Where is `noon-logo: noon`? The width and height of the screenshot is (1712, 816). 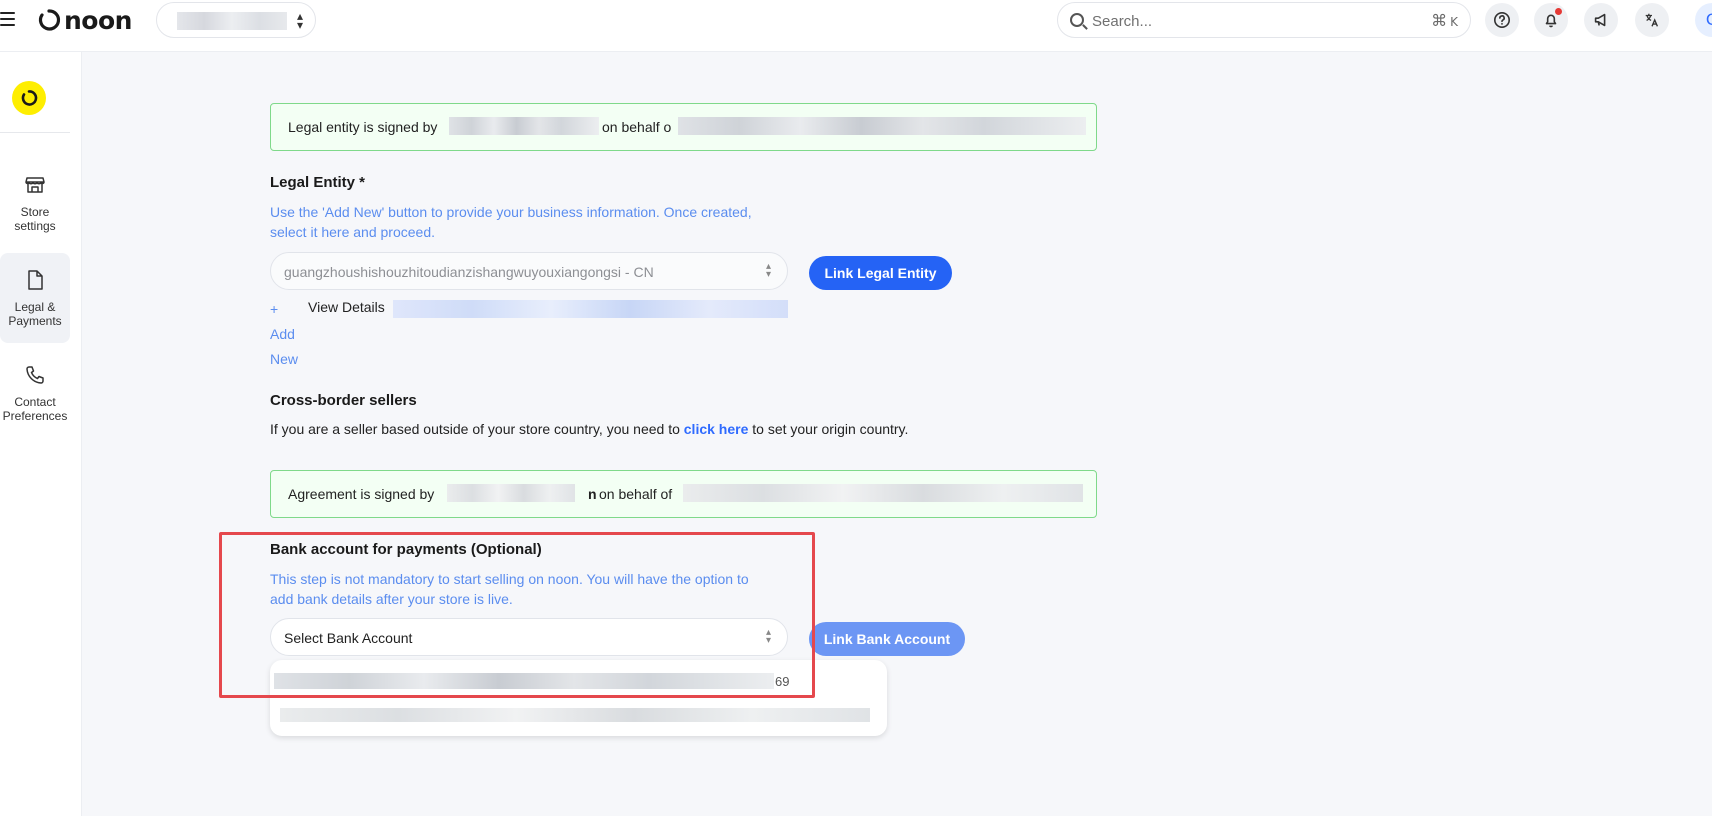 noon-logo: noon is located at coordinates (84, 20).